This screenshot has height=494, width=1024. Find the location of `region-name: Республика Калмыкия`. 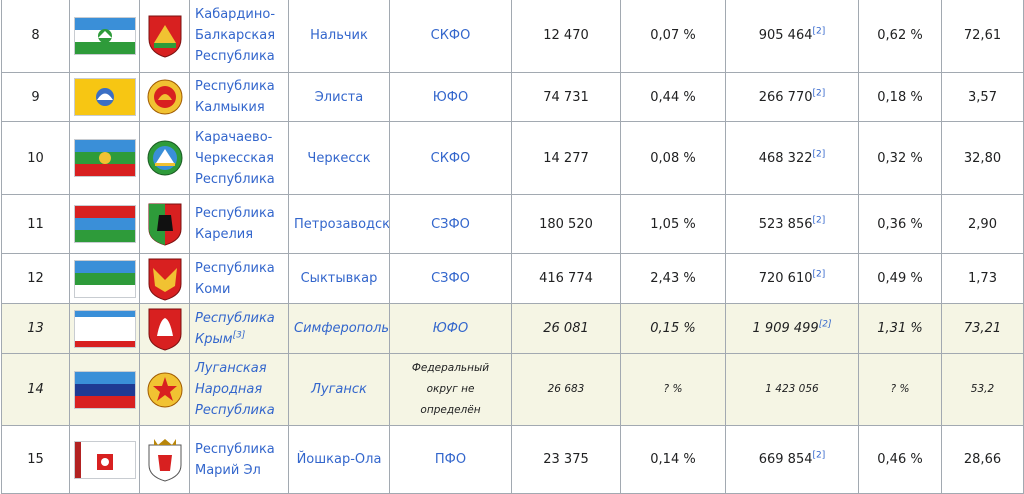

region-name: Республика Калмыкия is located at coordinates (239, 97).